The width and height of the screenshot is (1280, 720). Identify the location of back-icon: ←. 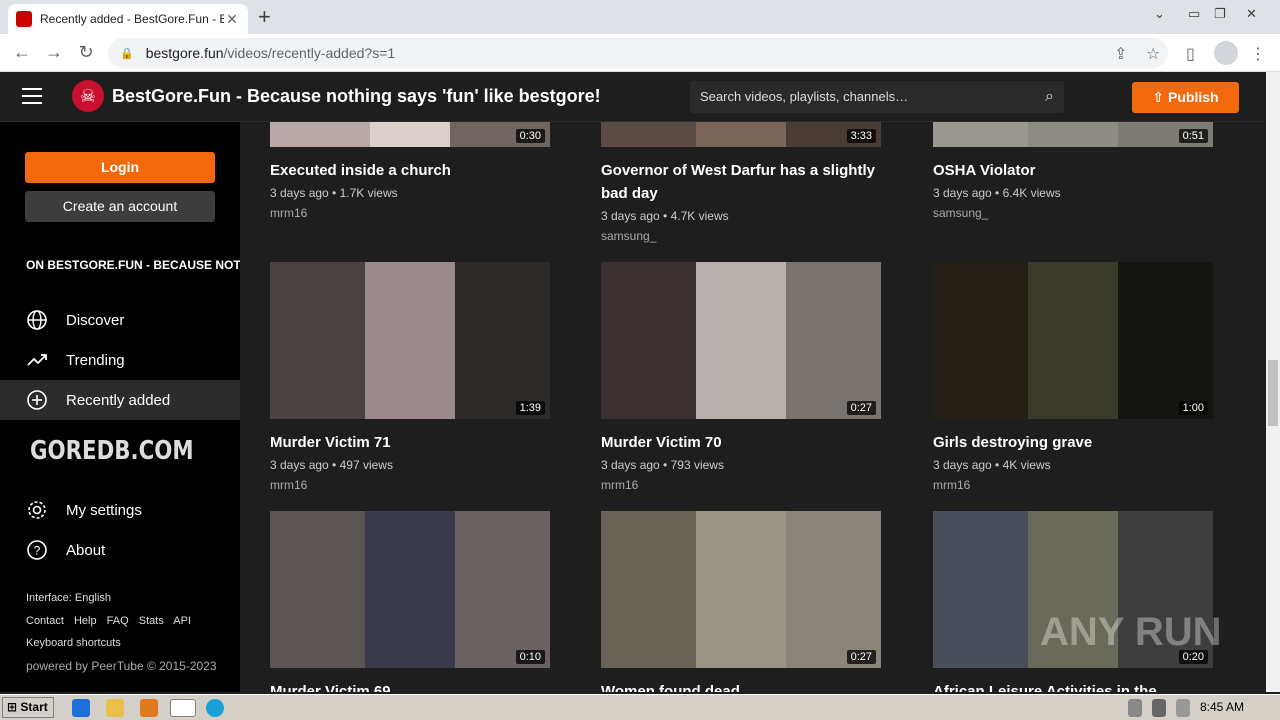
(22, 52).